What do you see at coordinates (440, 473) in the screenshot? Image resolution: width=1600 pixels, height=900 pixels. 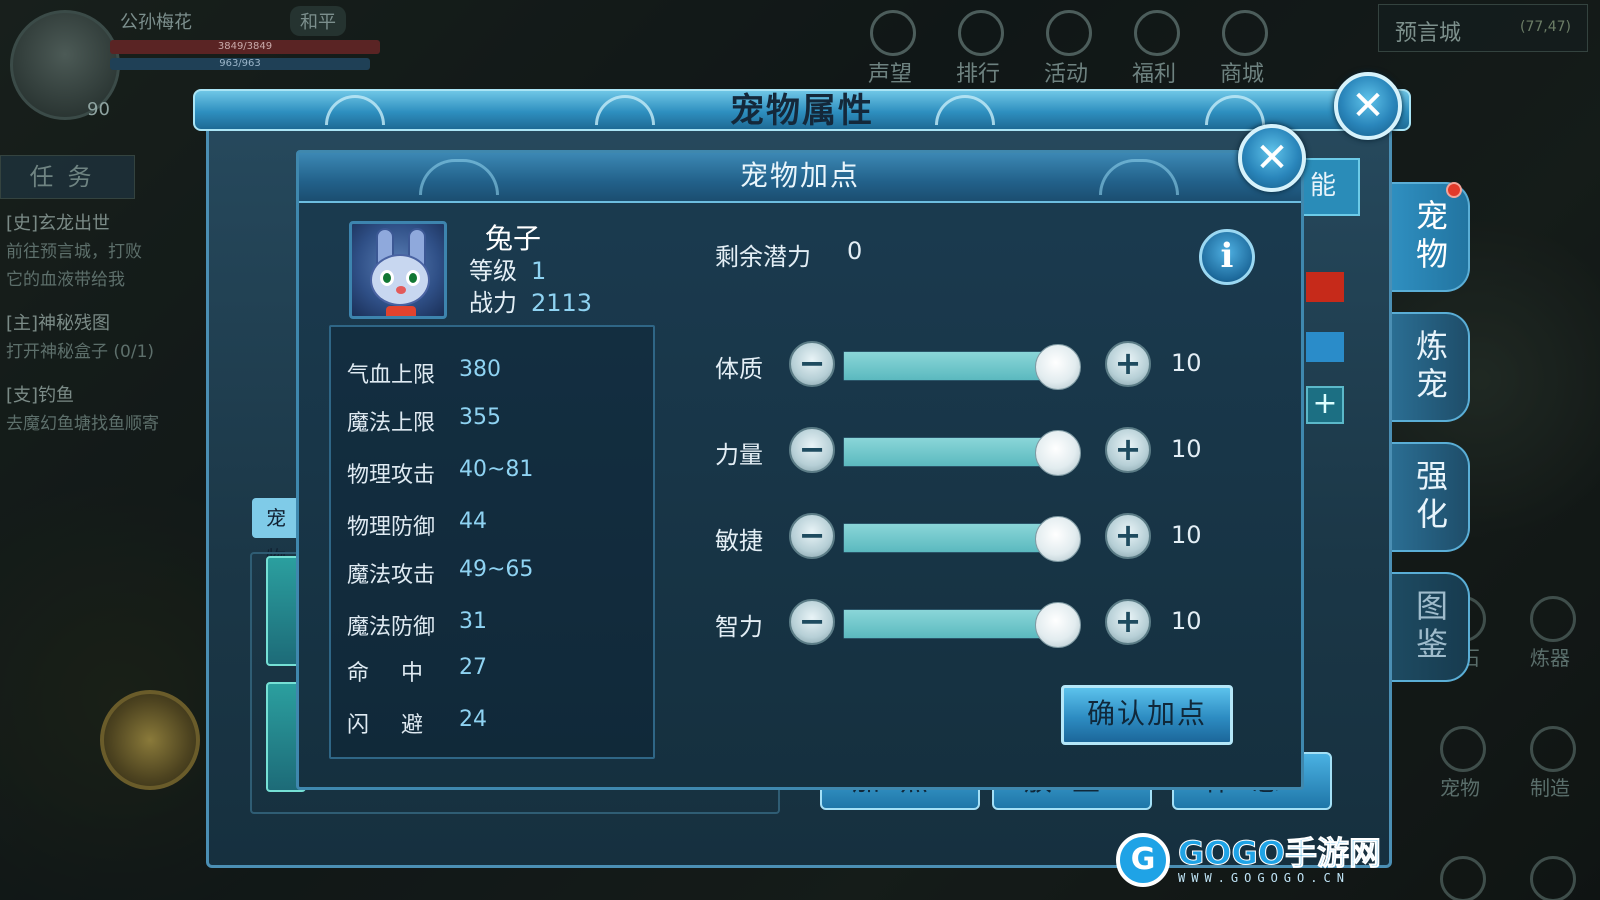 I see `stat-physical-attack: 物理攻击 40~81` at bounding box center [440, 473].